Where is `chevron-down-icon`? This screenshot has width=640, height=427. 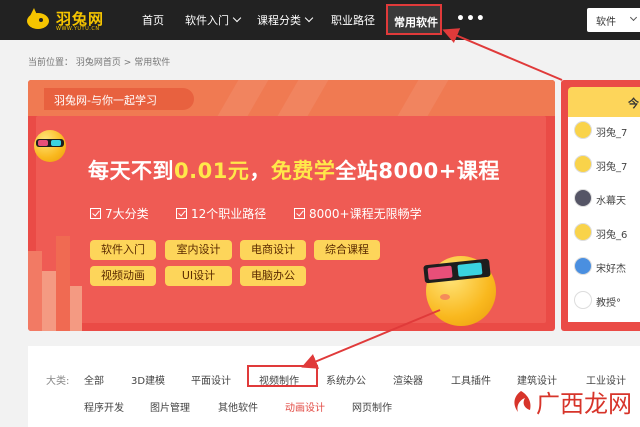 chevron-down-icon is located at coordinates (237, 18).